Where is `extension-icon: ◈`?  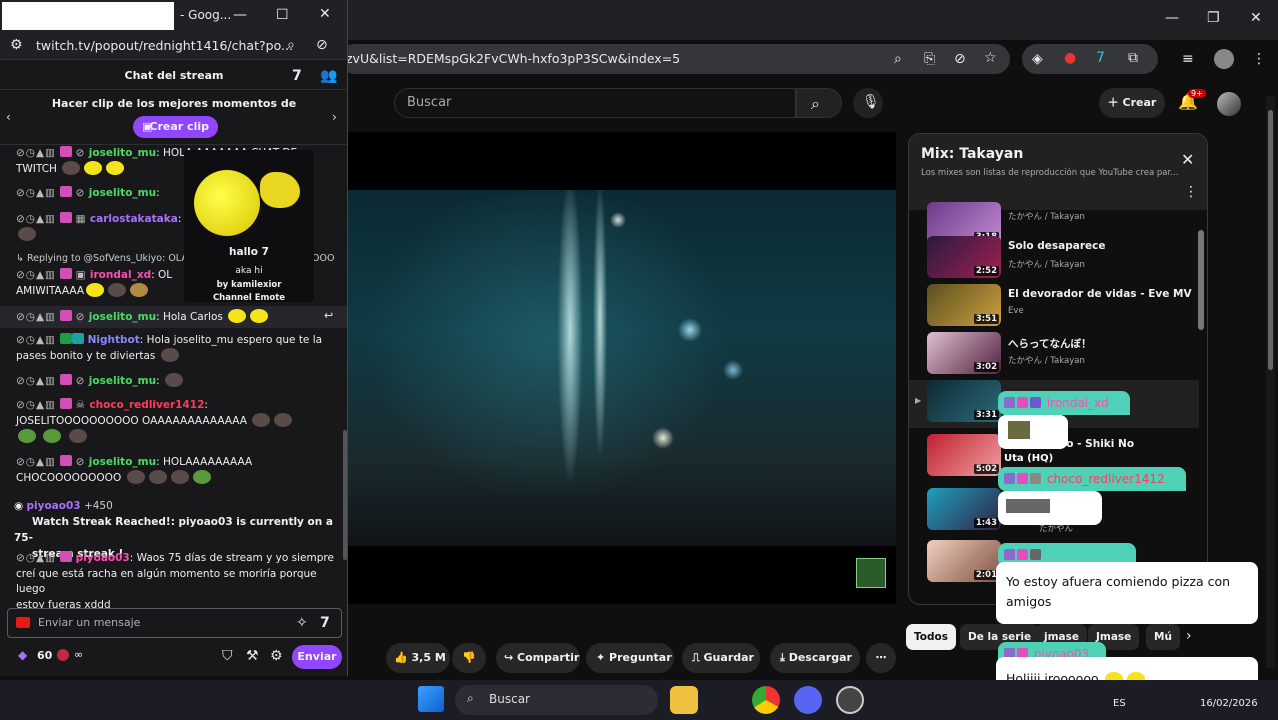 extension-icon: ◈ is located at coordinates (1037, 59).